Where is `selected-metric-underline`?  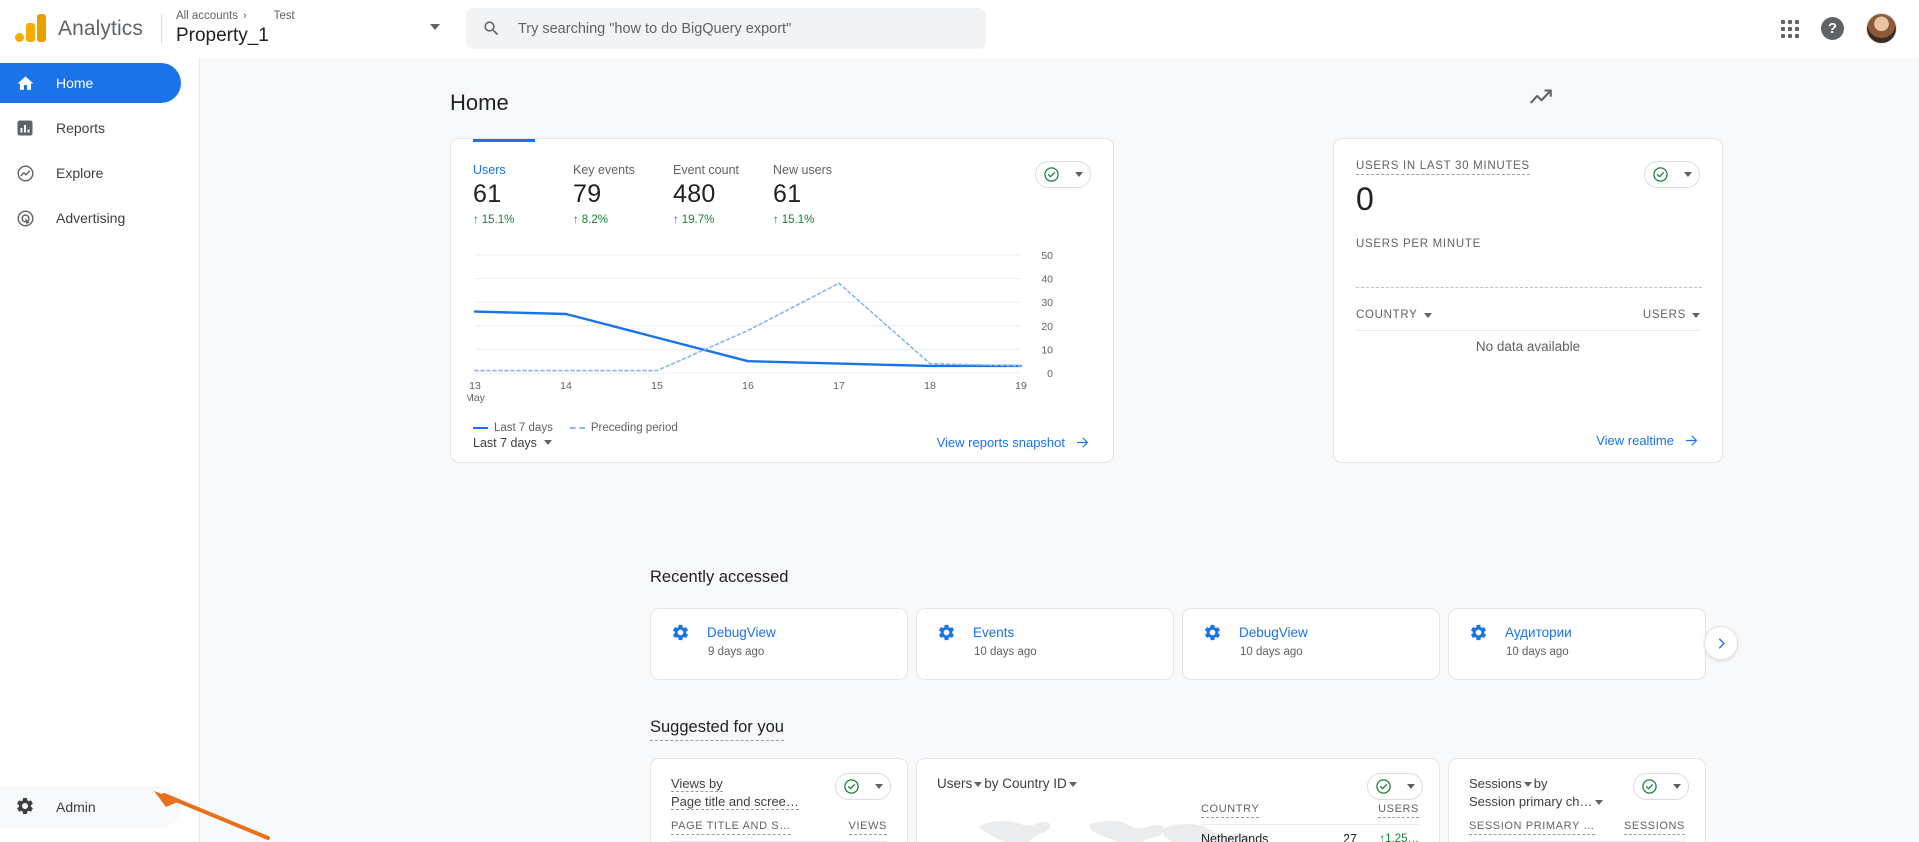 selected-metric-underline is located at coordinates (504, 140).